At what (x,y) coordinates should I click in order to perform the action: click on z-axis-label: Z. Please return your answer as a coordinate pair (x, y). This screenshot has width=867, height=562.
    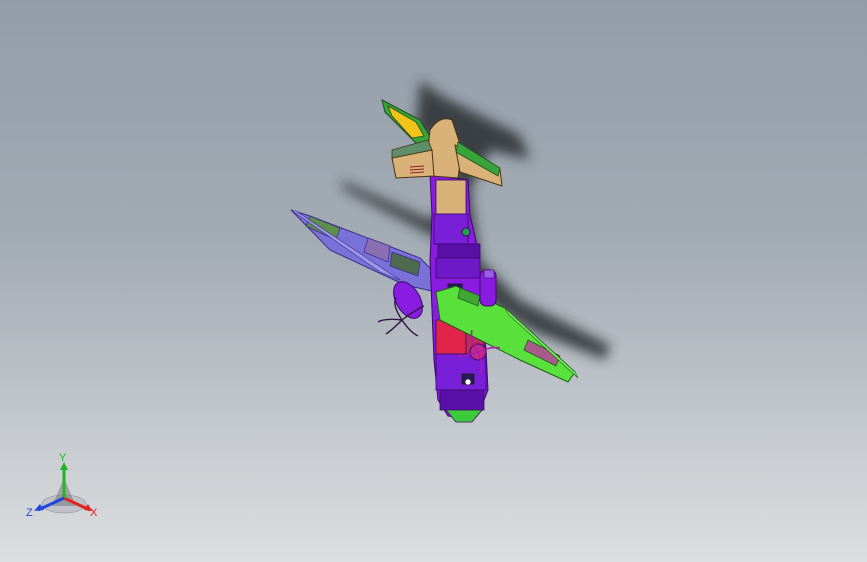
    Looking at the image, I should click on (29, 513).